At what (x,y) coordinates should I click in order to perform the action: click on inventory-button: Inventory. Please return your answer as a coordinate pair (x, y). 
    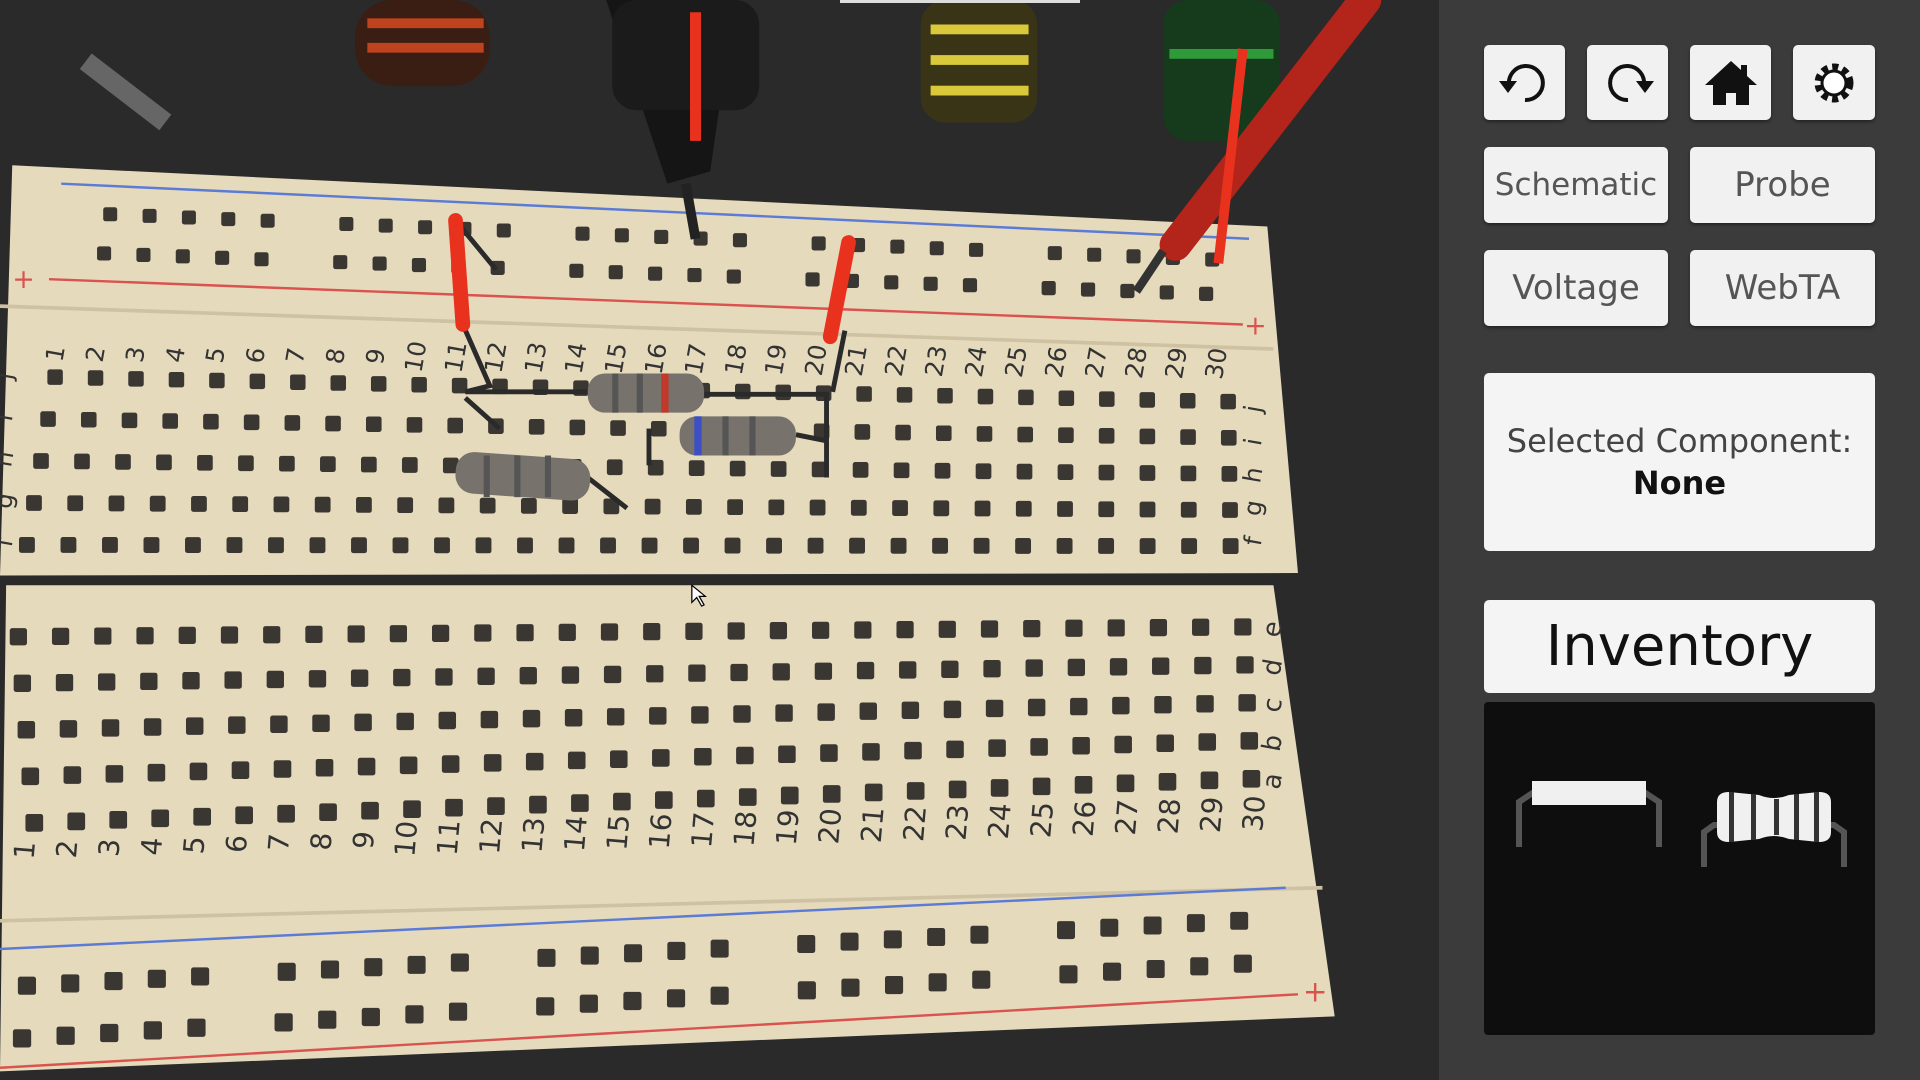
    Looking at the image, I should click on (1679, 646).